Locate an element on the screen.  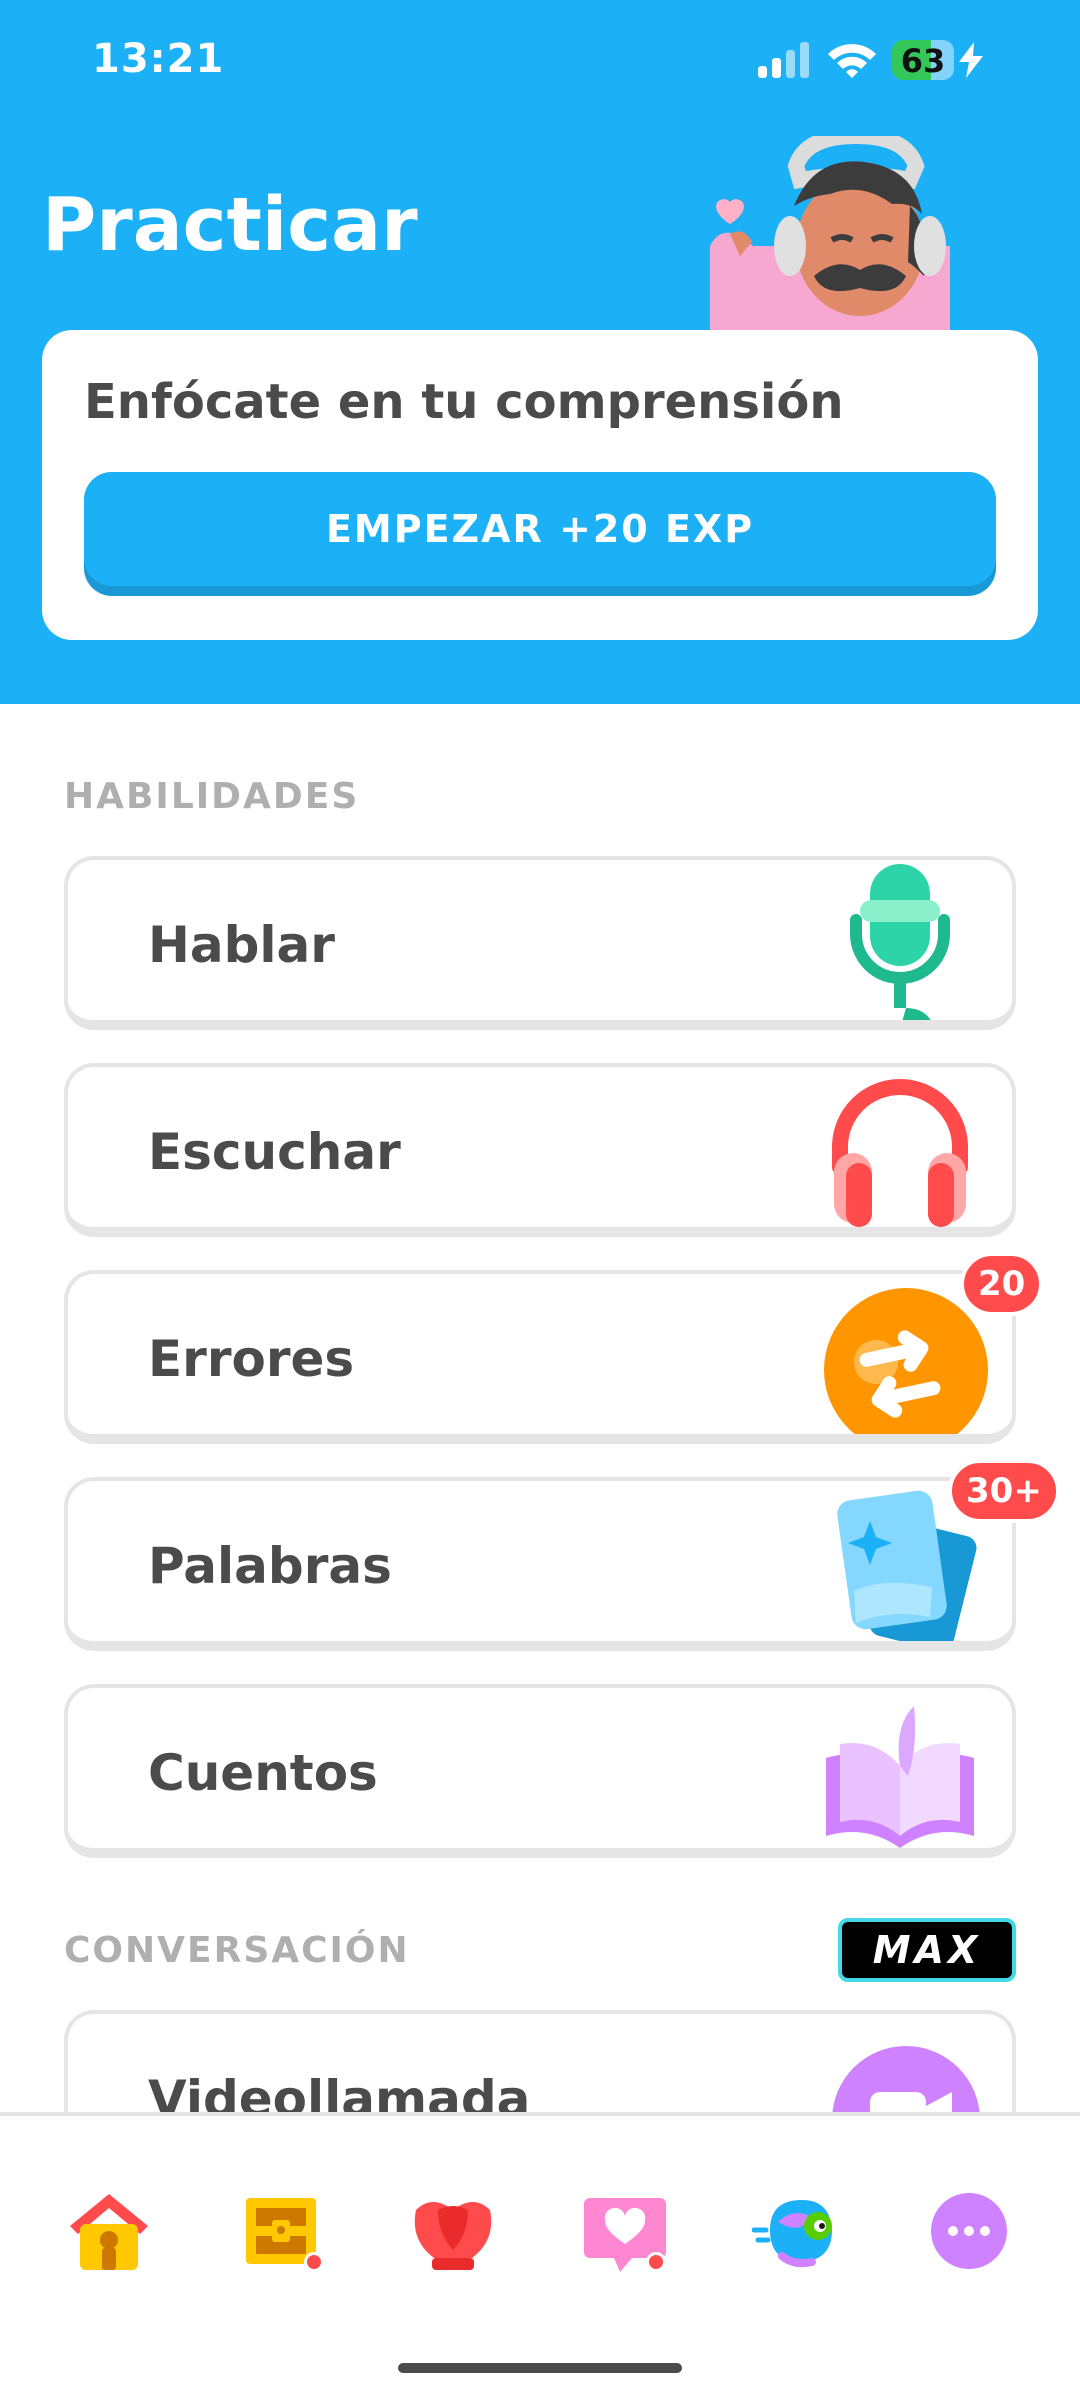
nav-treasure is located at coordinates (281, 2231).